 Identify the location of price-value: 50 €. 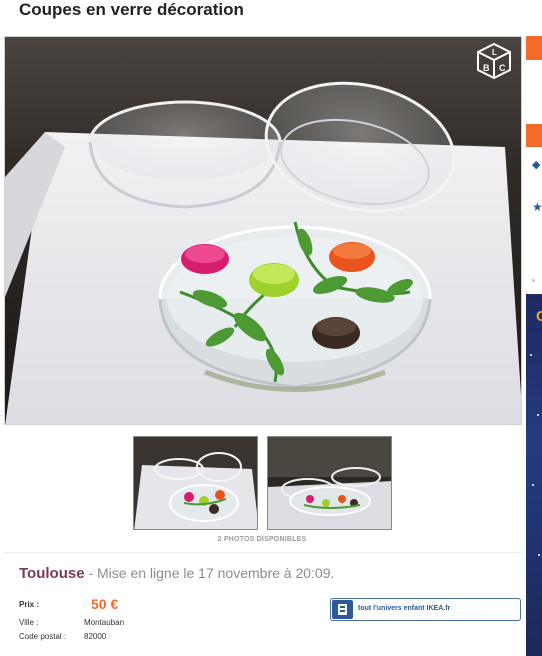
(105, 604).